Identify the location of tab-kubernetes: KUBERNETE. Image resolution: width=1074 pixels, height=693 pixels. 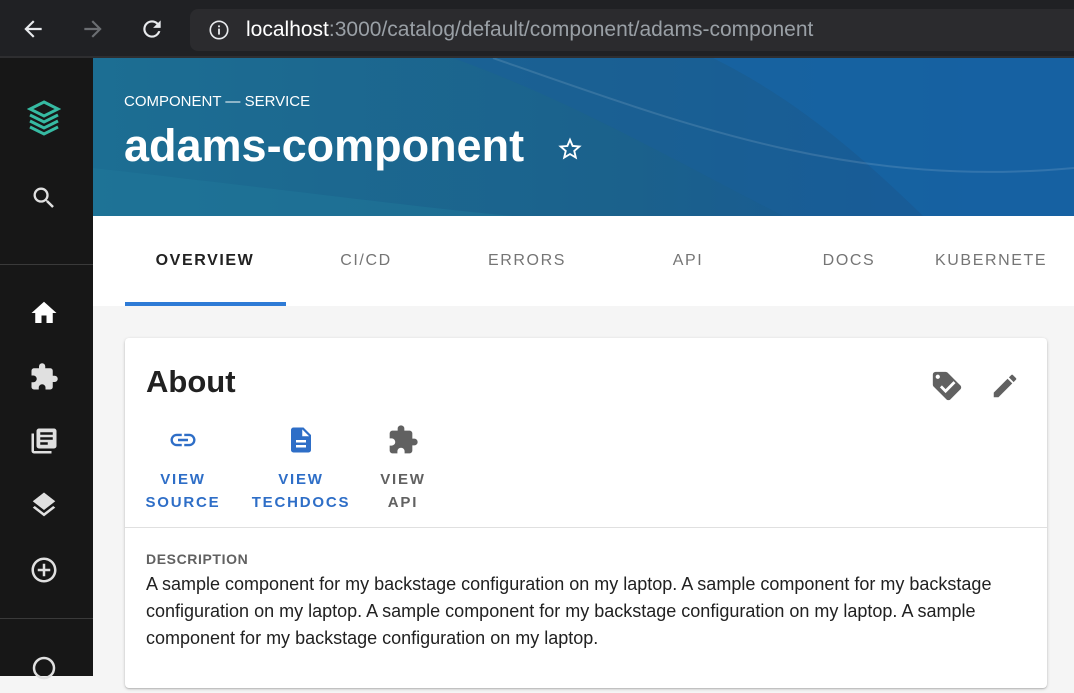
(1004, 261).